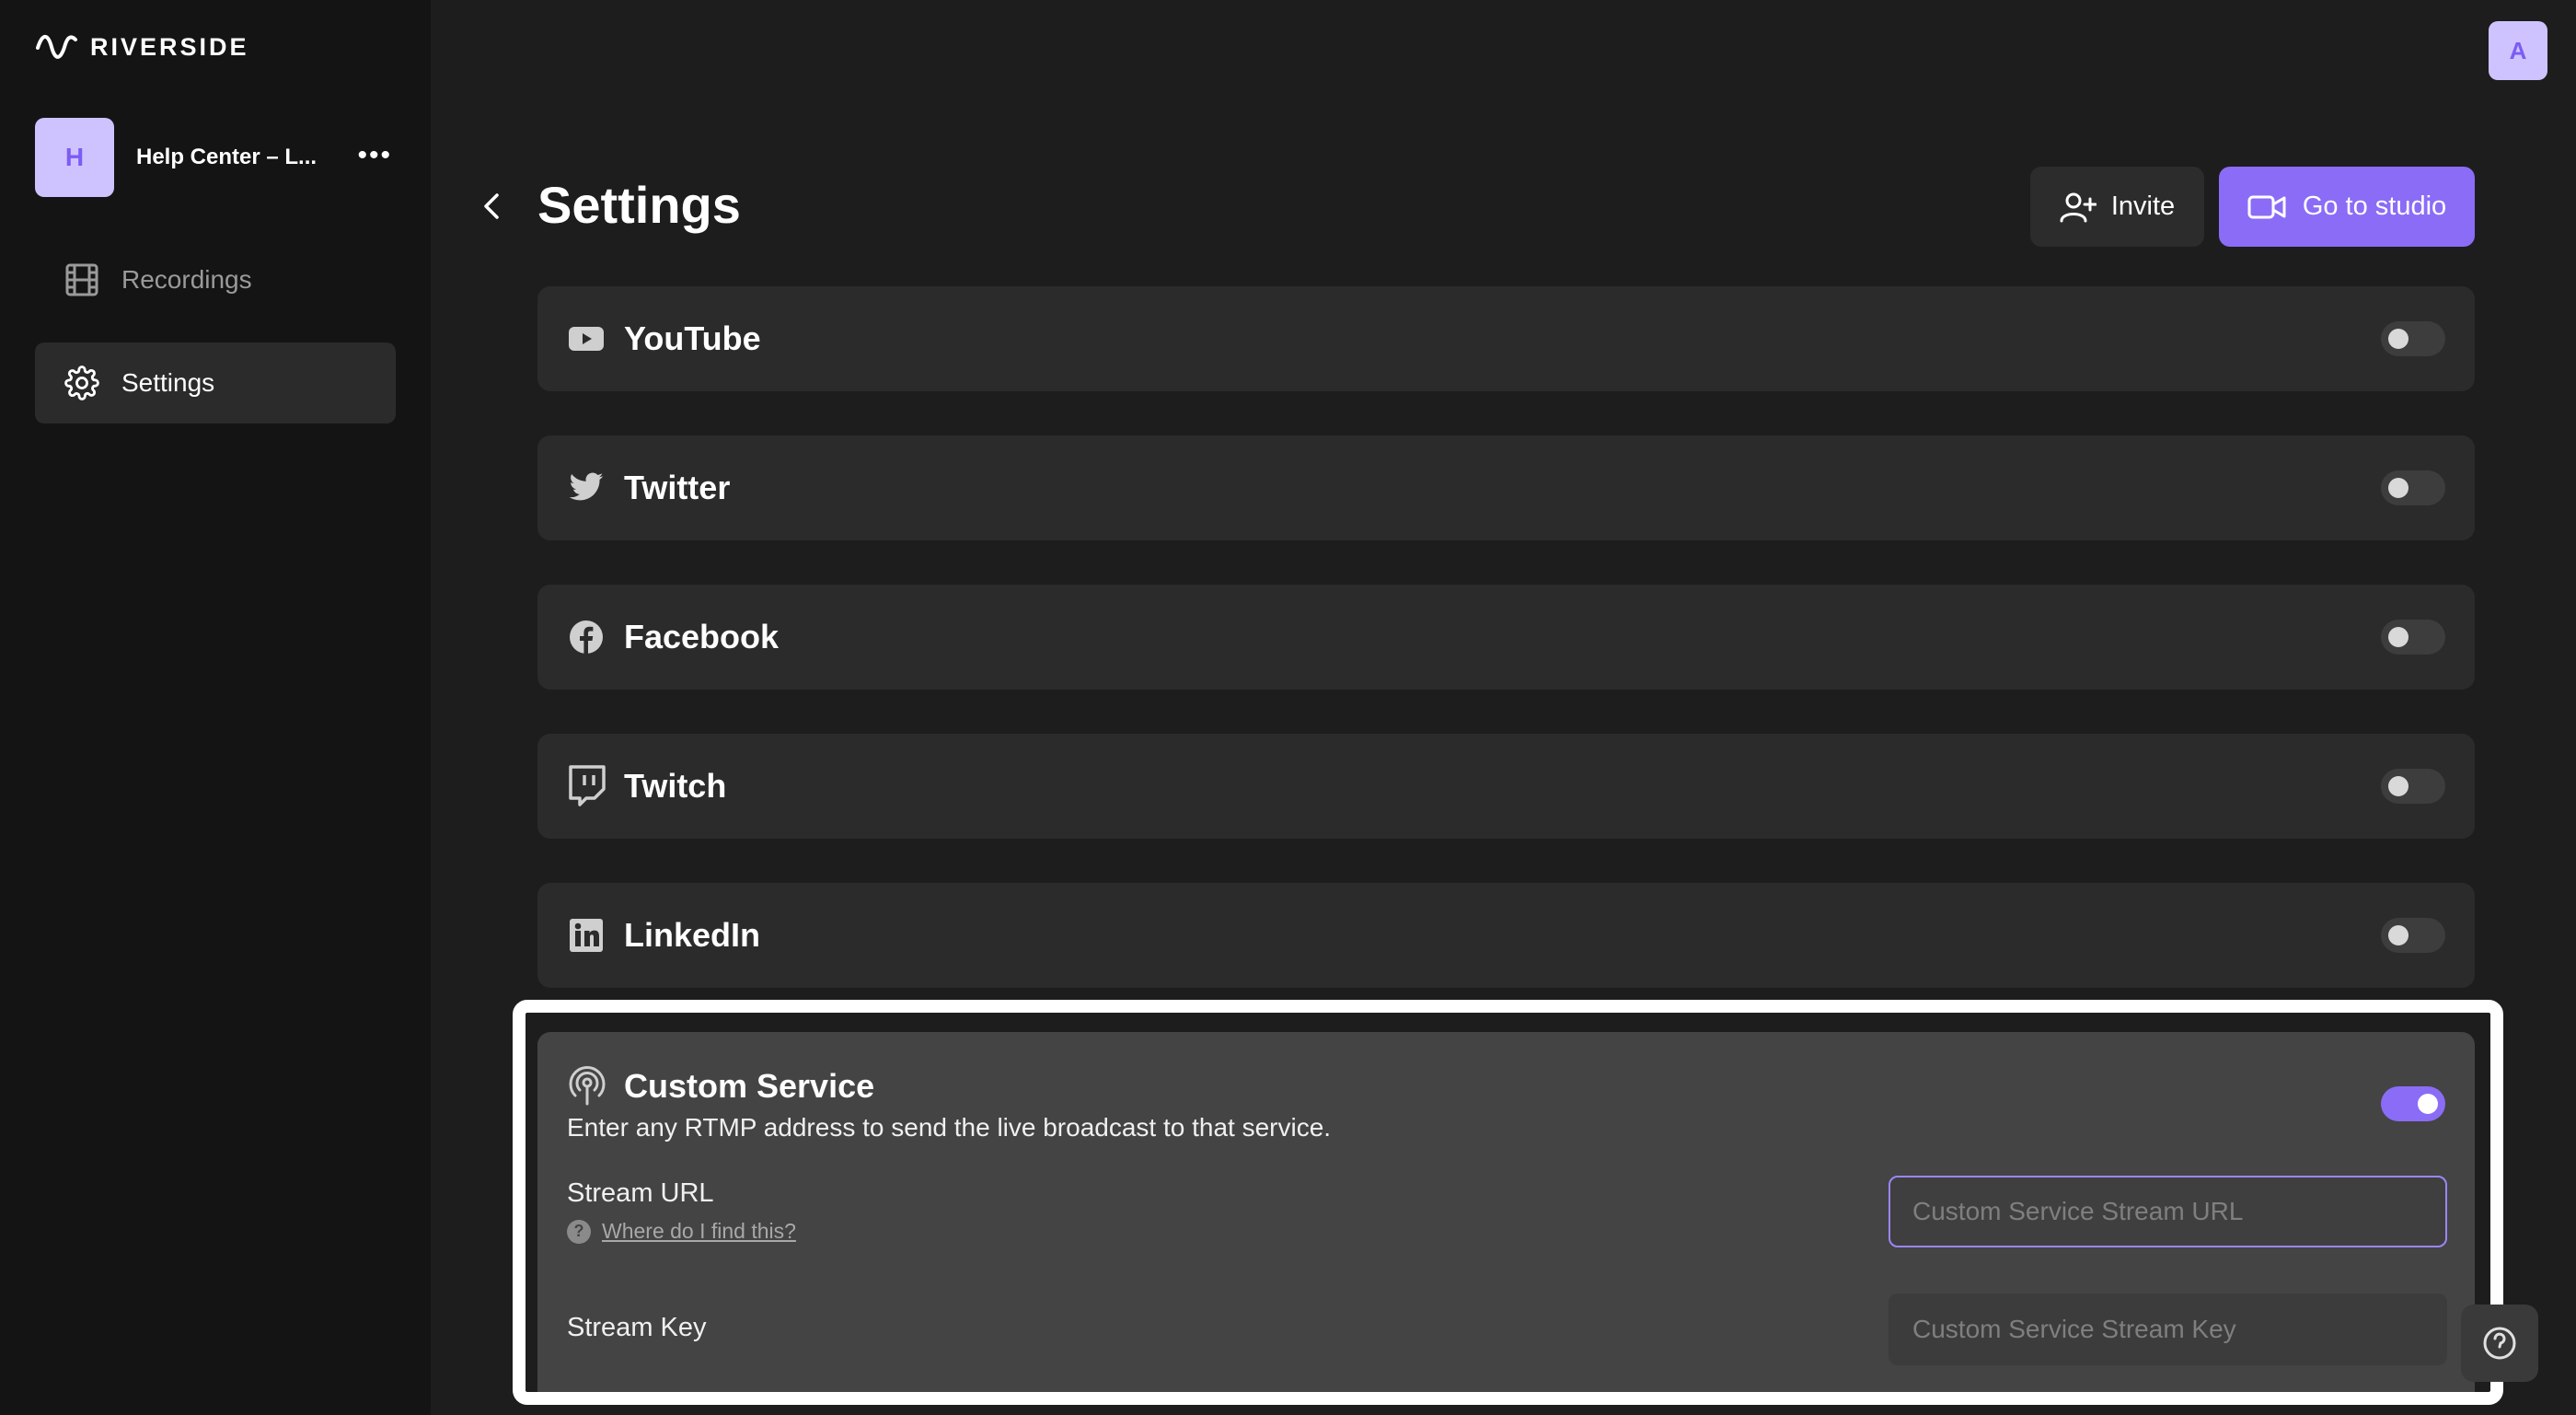 Image resolution: width=2576 pixels, height=1415 pixels. Describe the element at coordinates (492, 206) in the screenshot. I see `back-arrow-icon` at that location.